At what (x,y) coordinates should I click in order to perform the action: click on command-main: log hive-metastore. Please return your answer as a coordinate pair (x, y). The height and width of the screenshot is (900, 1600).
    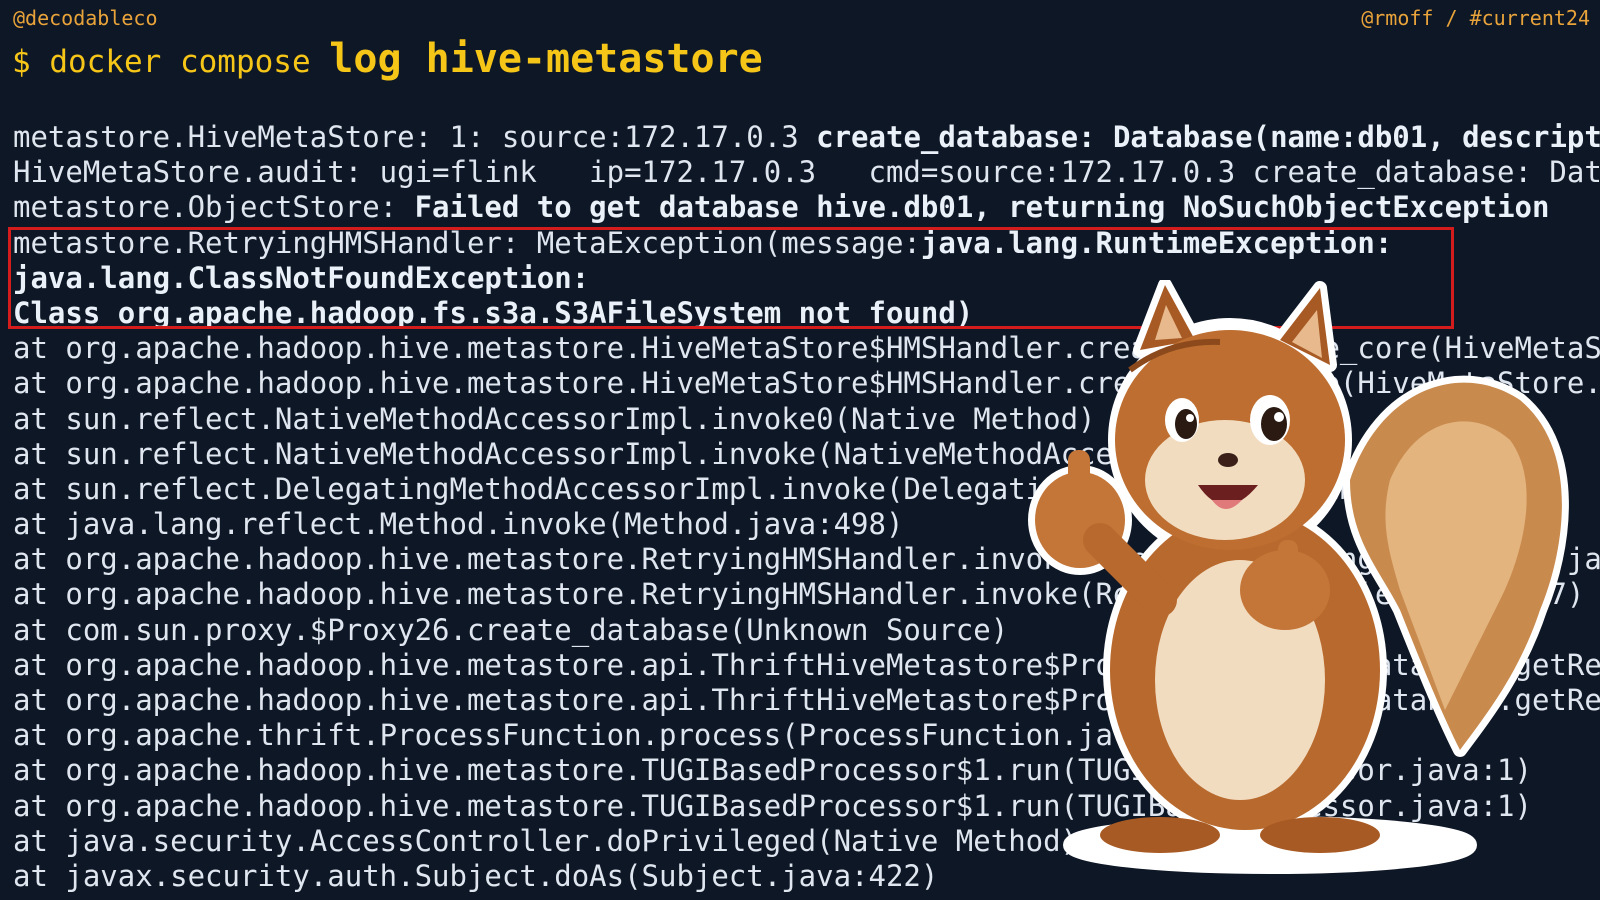
    Looking at the image, I should click on (546, 59).